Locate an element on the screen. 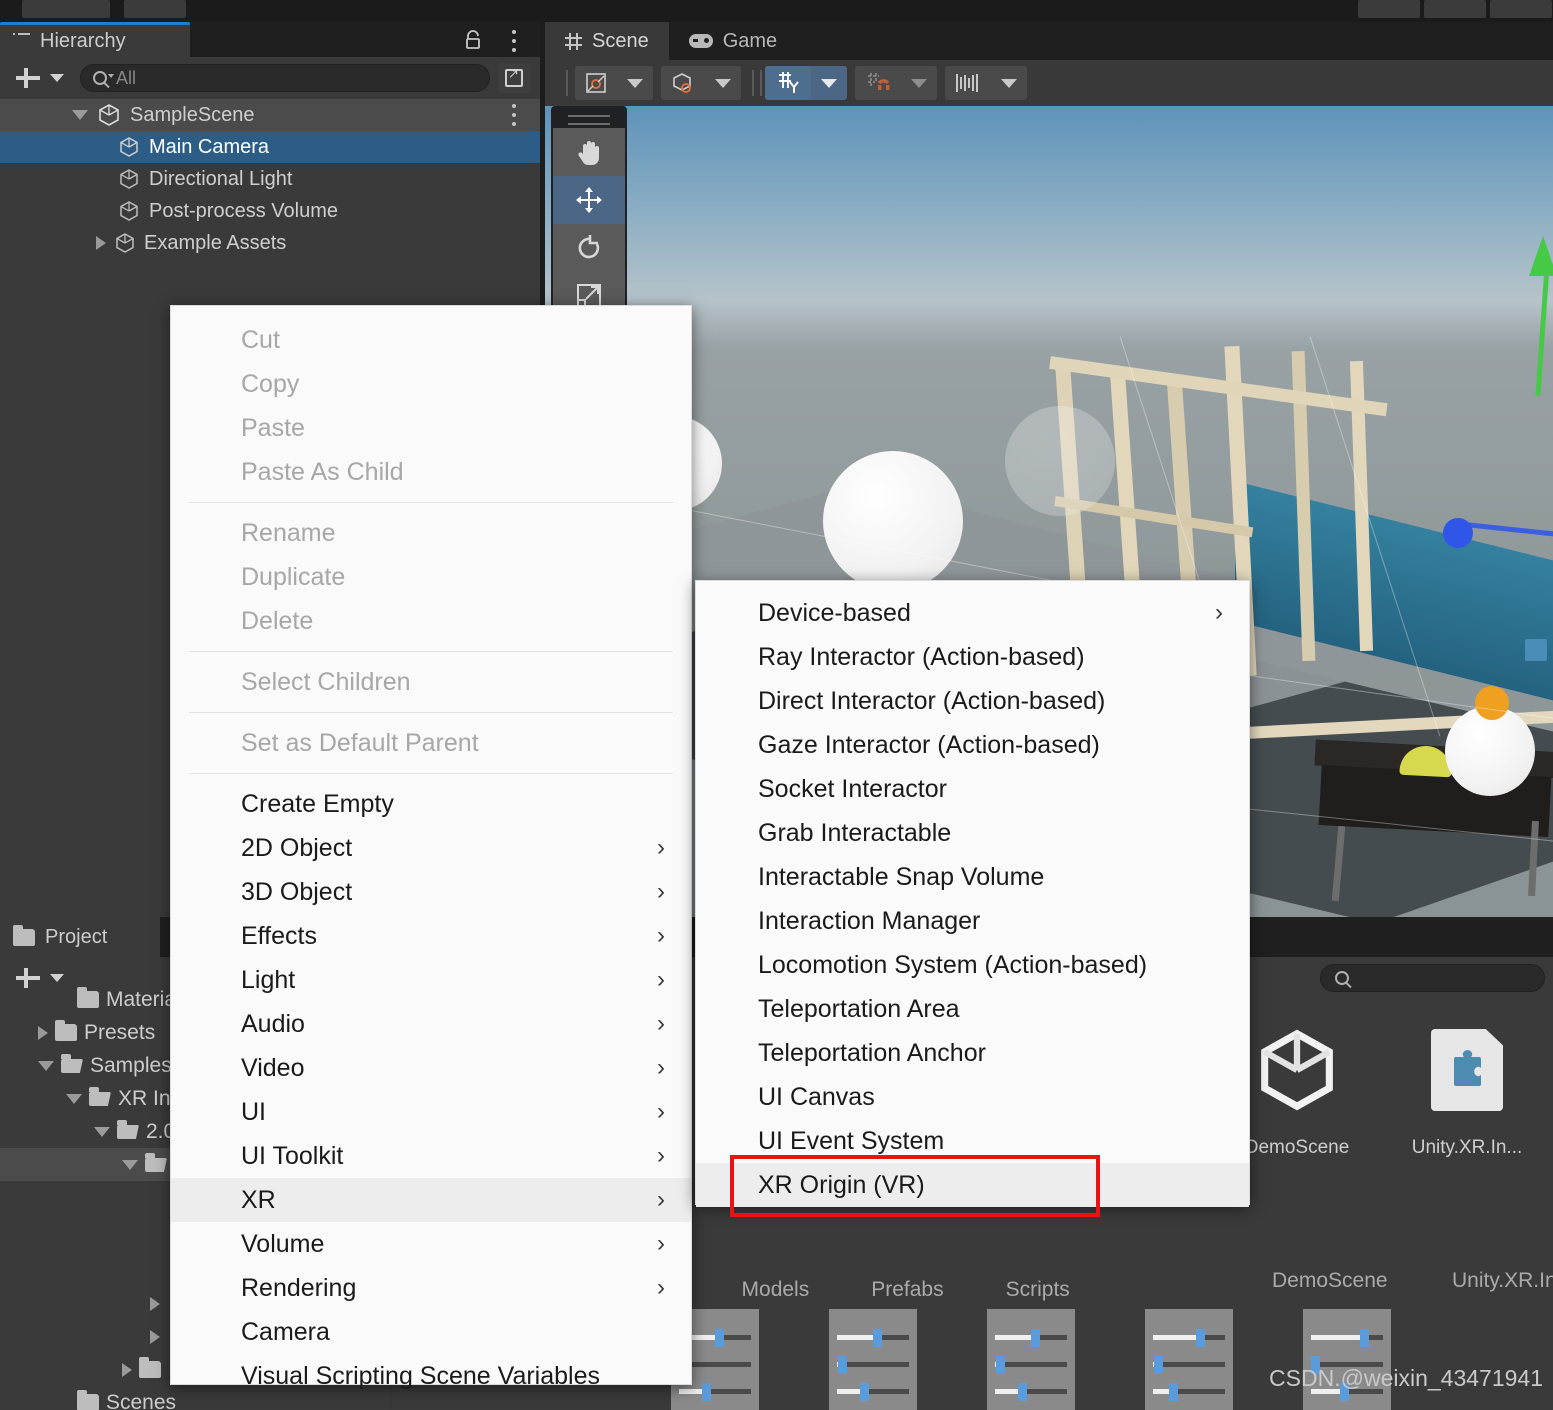  grid-snapping-chevron-icon is located at coordinates (1009, 83).